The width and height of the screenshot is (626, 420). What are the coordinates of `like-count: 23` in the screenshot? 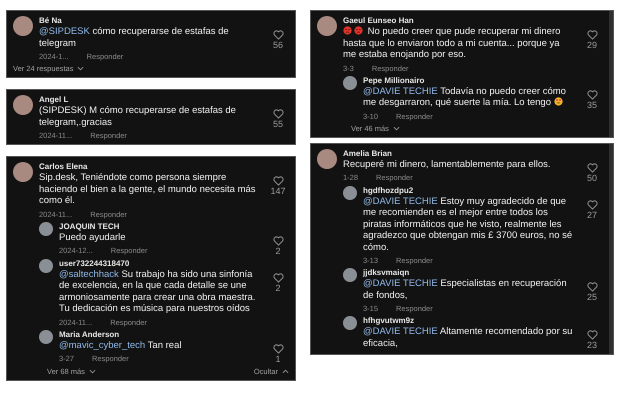 It's located at (591, 345).